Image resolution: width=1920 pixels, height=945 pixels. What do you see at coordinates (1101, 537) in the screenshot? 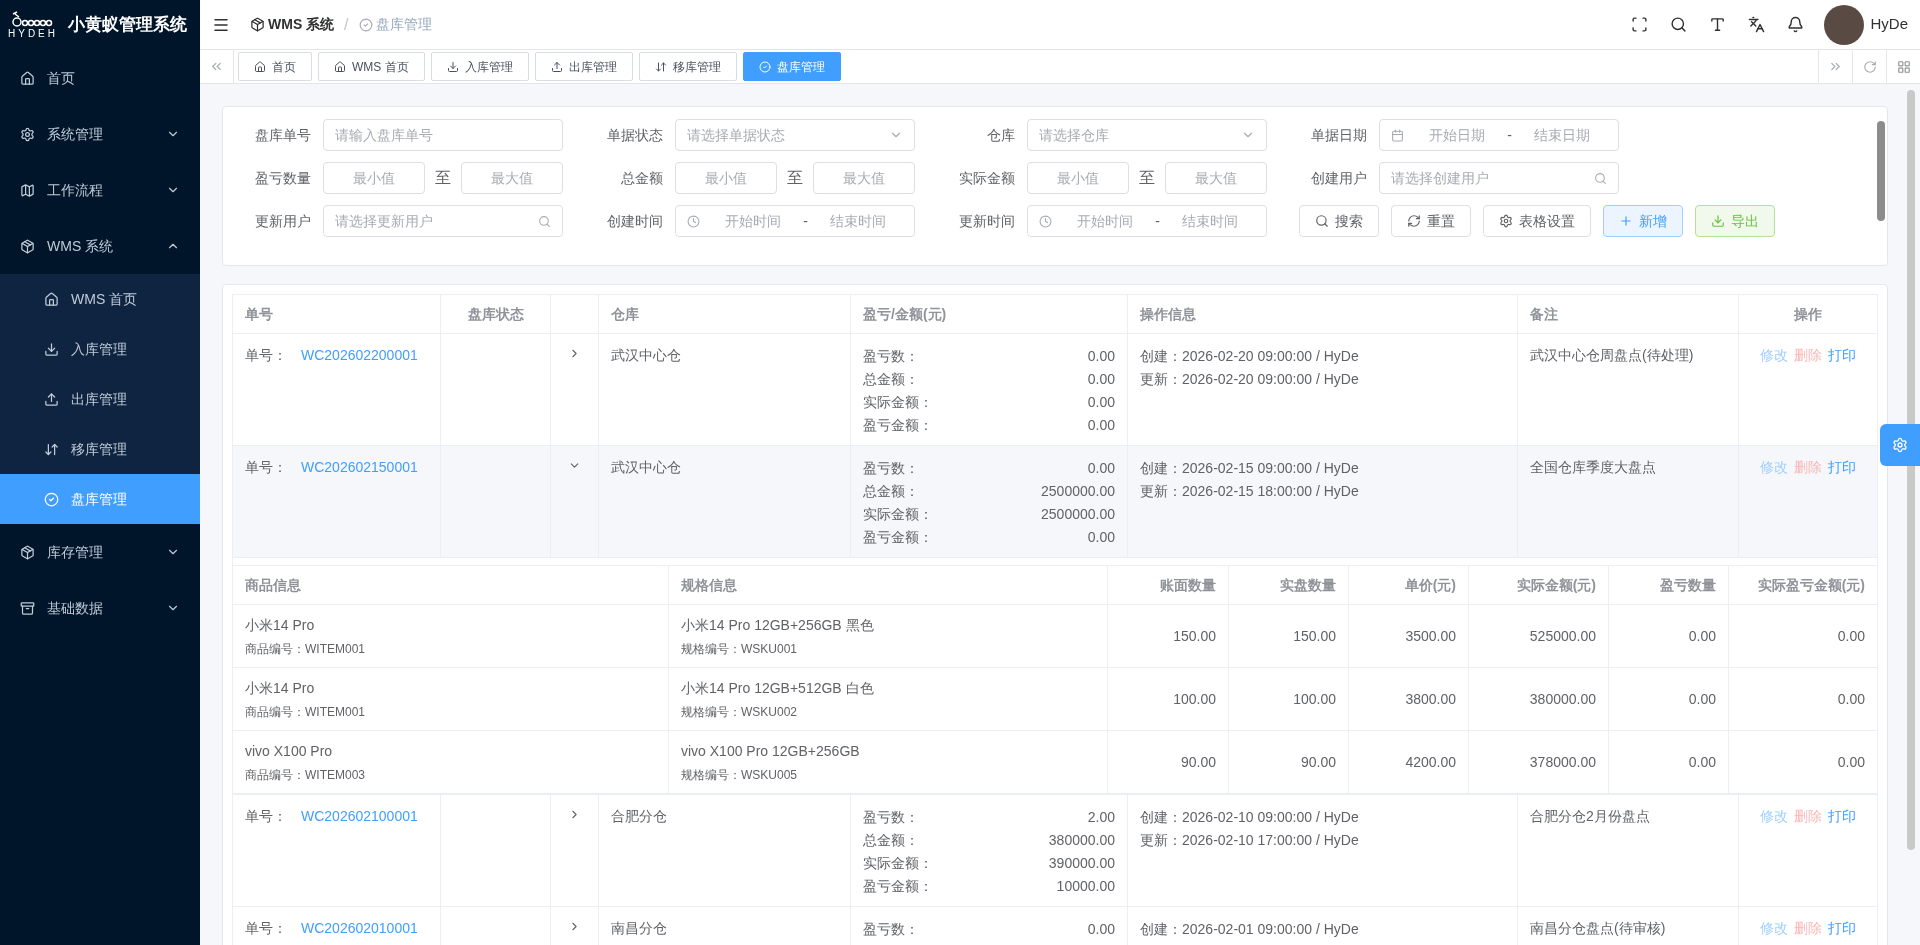
I see `stat-value: 0.00` at bounding box center [1101, 537].